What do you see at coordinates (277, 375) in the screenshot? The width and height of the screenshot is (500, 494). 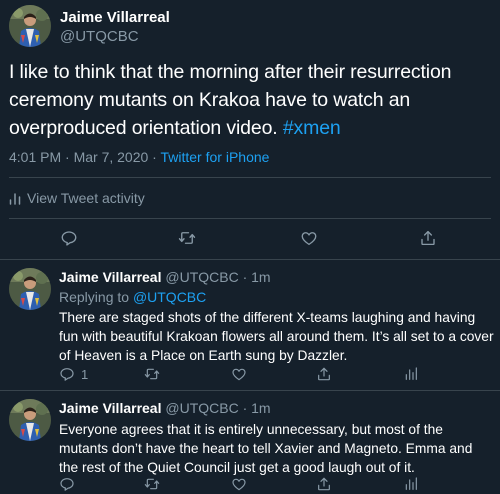 I see `reply-actions: 1` at bounding box center [277, 375].